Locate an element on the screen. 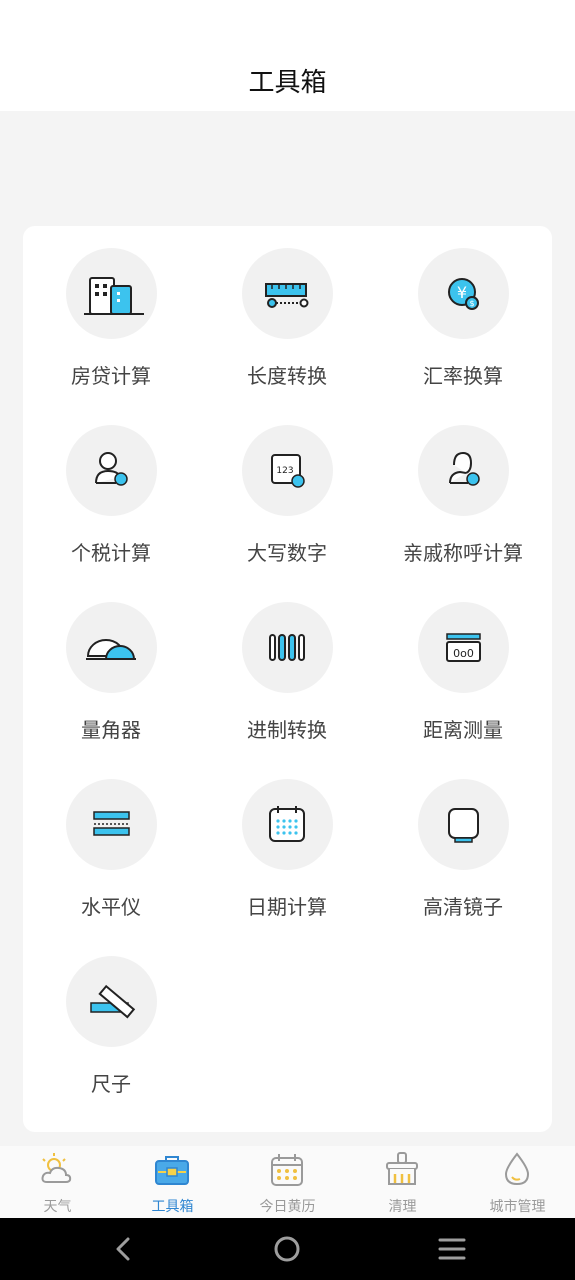  tab-city-manage: 城市管理 is located at coordinates (517, 1182).